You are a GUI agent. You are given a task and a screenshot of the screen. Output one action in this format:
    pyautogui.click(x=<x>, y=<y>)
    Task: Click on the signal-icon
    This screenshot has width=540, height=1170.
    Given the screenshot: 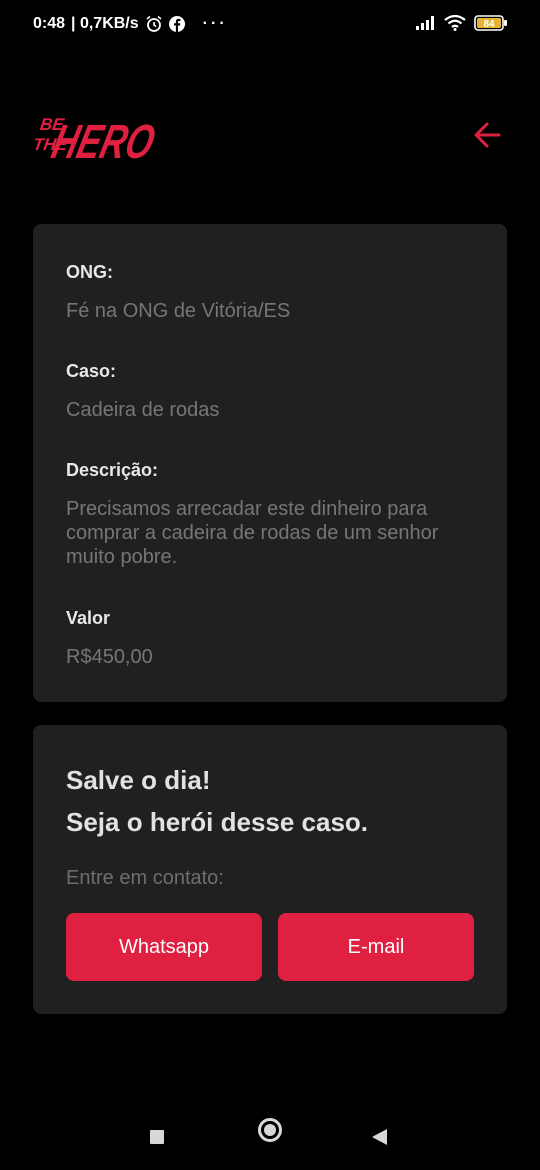 What is the action you would take?
    pyautogui.click(x=426, y=23)
    